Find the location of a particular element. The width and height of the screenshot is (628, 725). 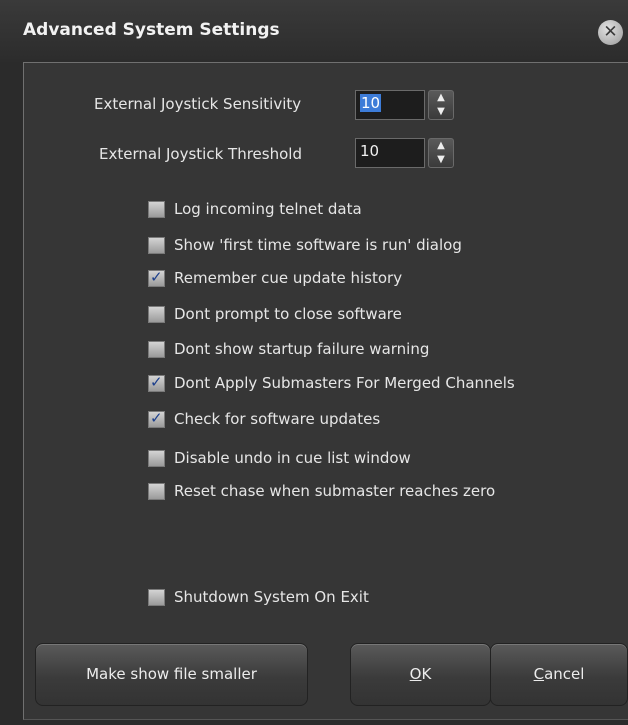

joystick-sensitivity-stepper: ▲ ▼ is located at coordinates (441, 105).